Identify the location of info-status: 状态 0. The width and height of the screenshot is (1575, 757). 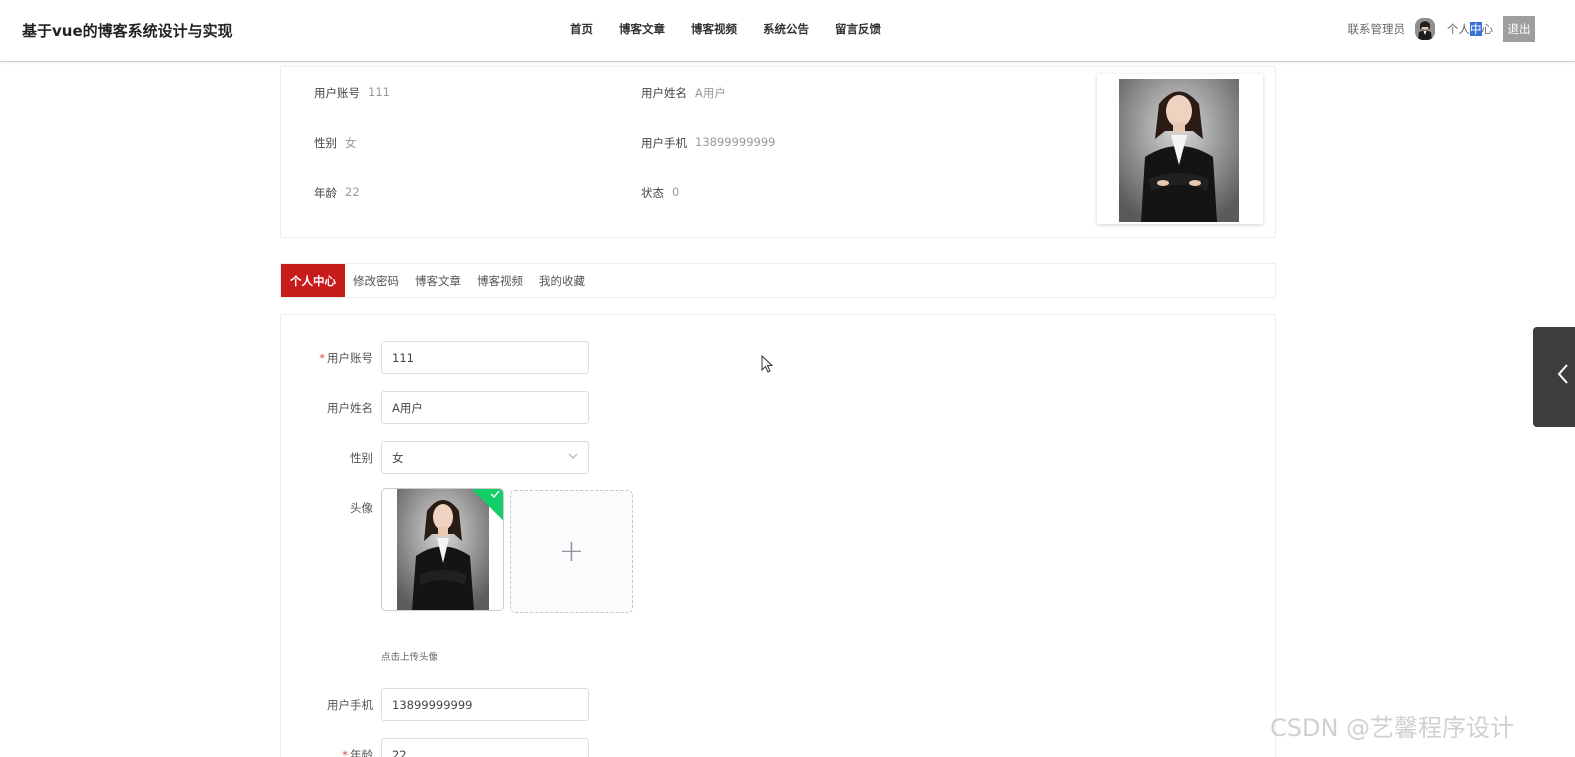
(660, 192).